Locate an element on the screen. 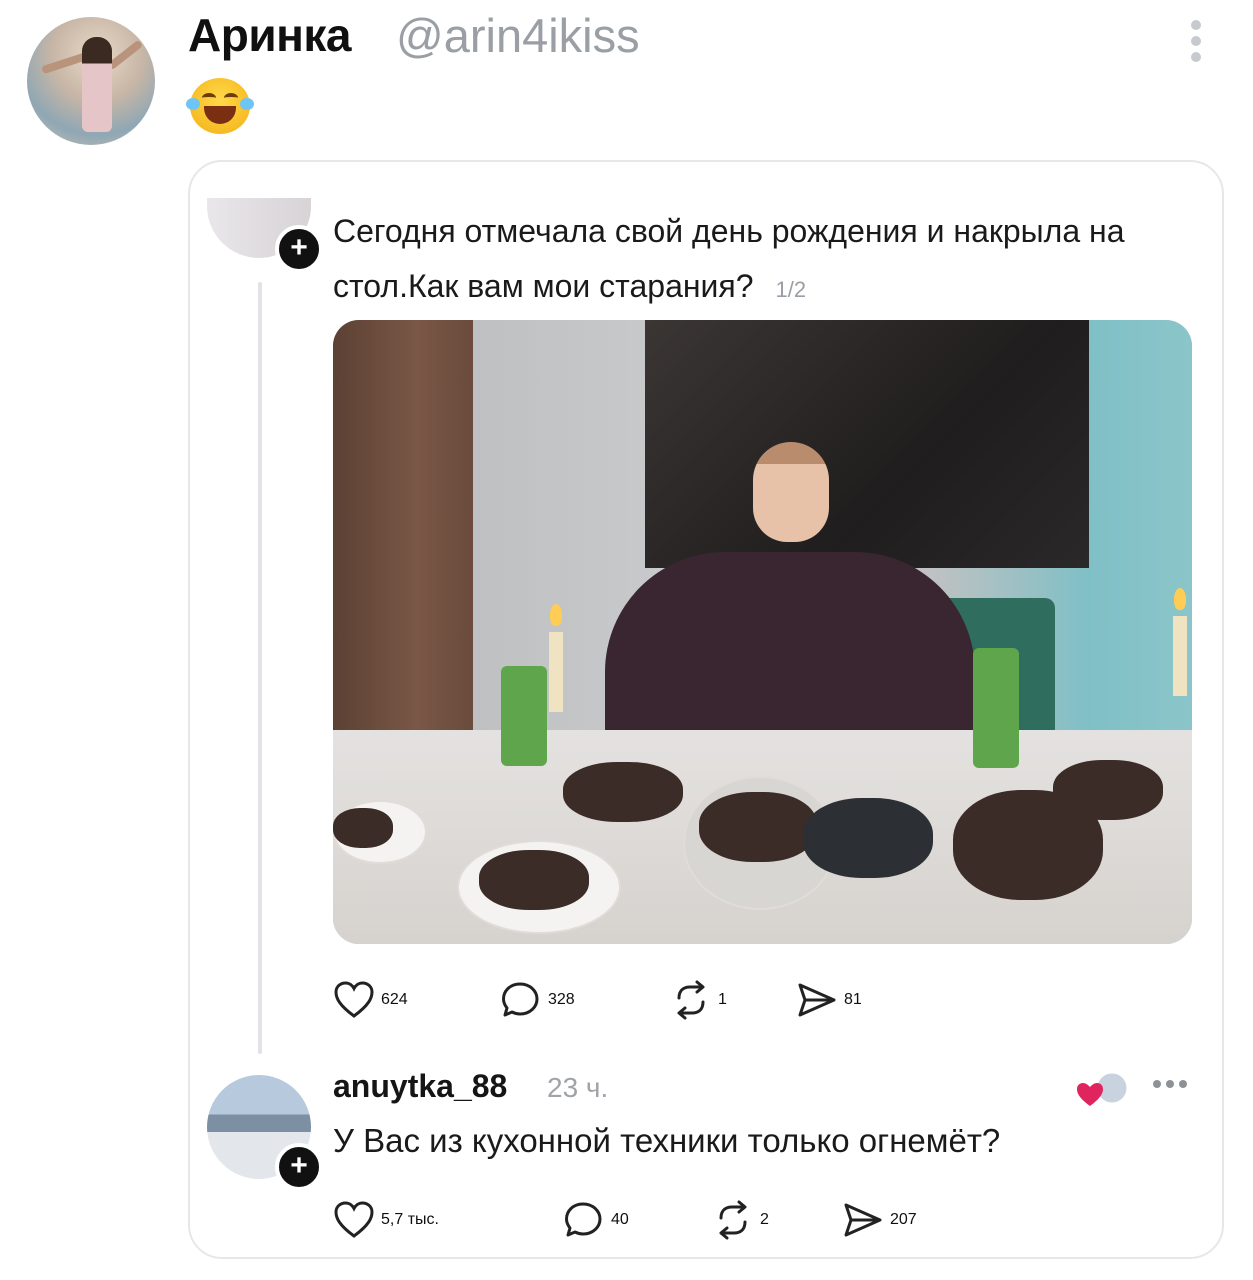 The width and height of the screenshot is (1253, 1280). reply-button: 328 is located at coordinates (537, 1000).